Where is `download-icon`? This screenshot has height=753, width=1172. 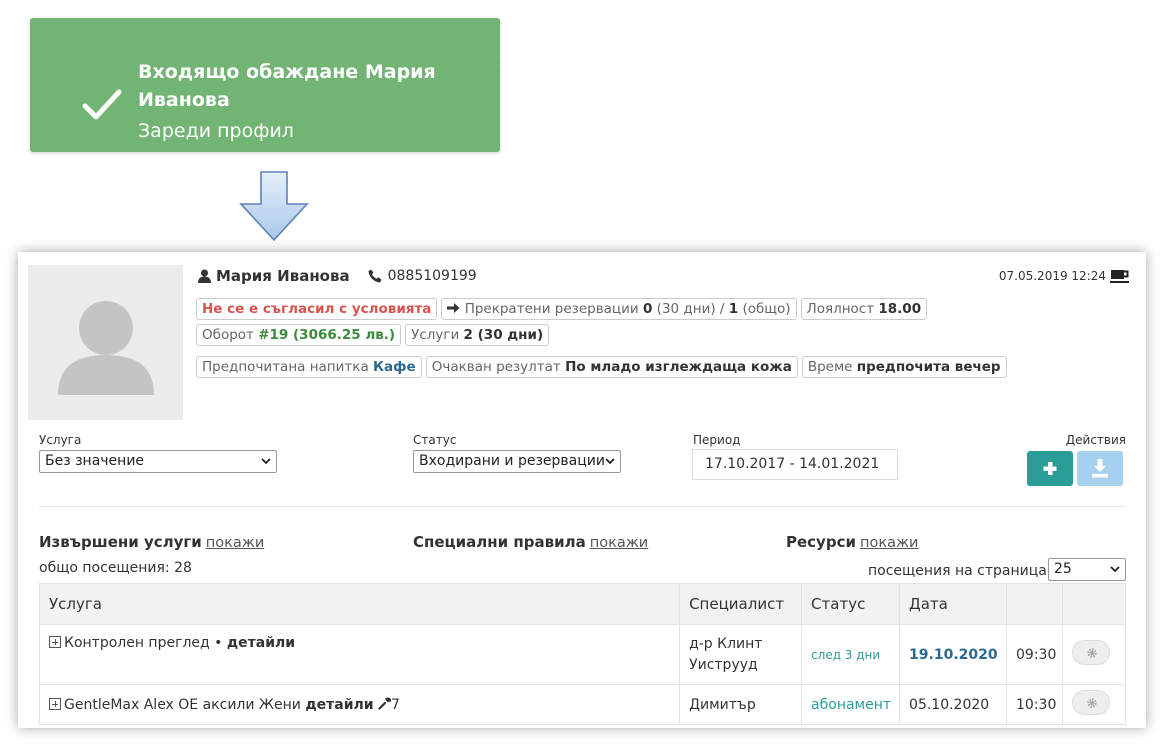
download-icon is located at coordinates (1100, 468).